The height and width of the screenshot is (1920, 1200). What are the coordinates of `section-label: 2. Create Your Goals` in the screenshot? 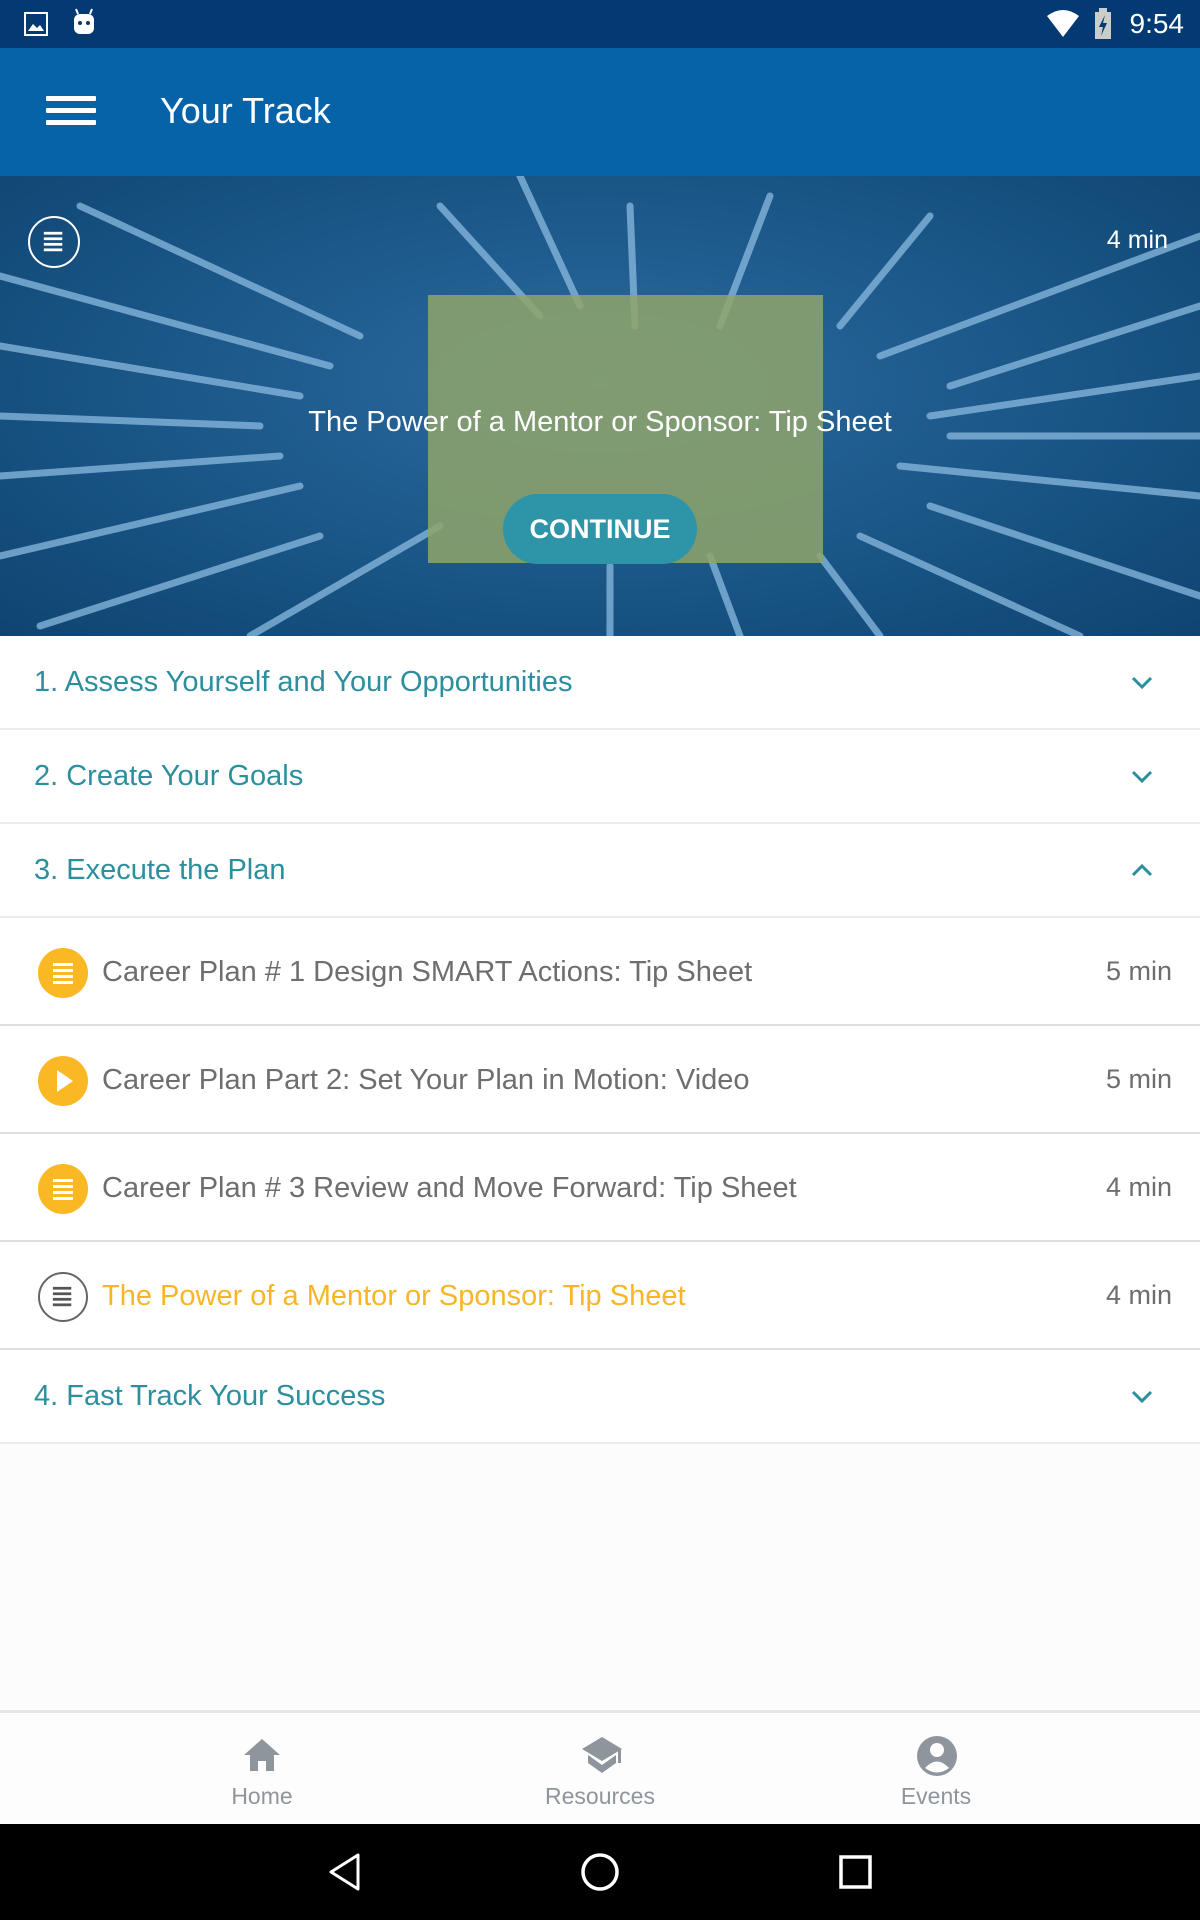 It's located at (169, 776).